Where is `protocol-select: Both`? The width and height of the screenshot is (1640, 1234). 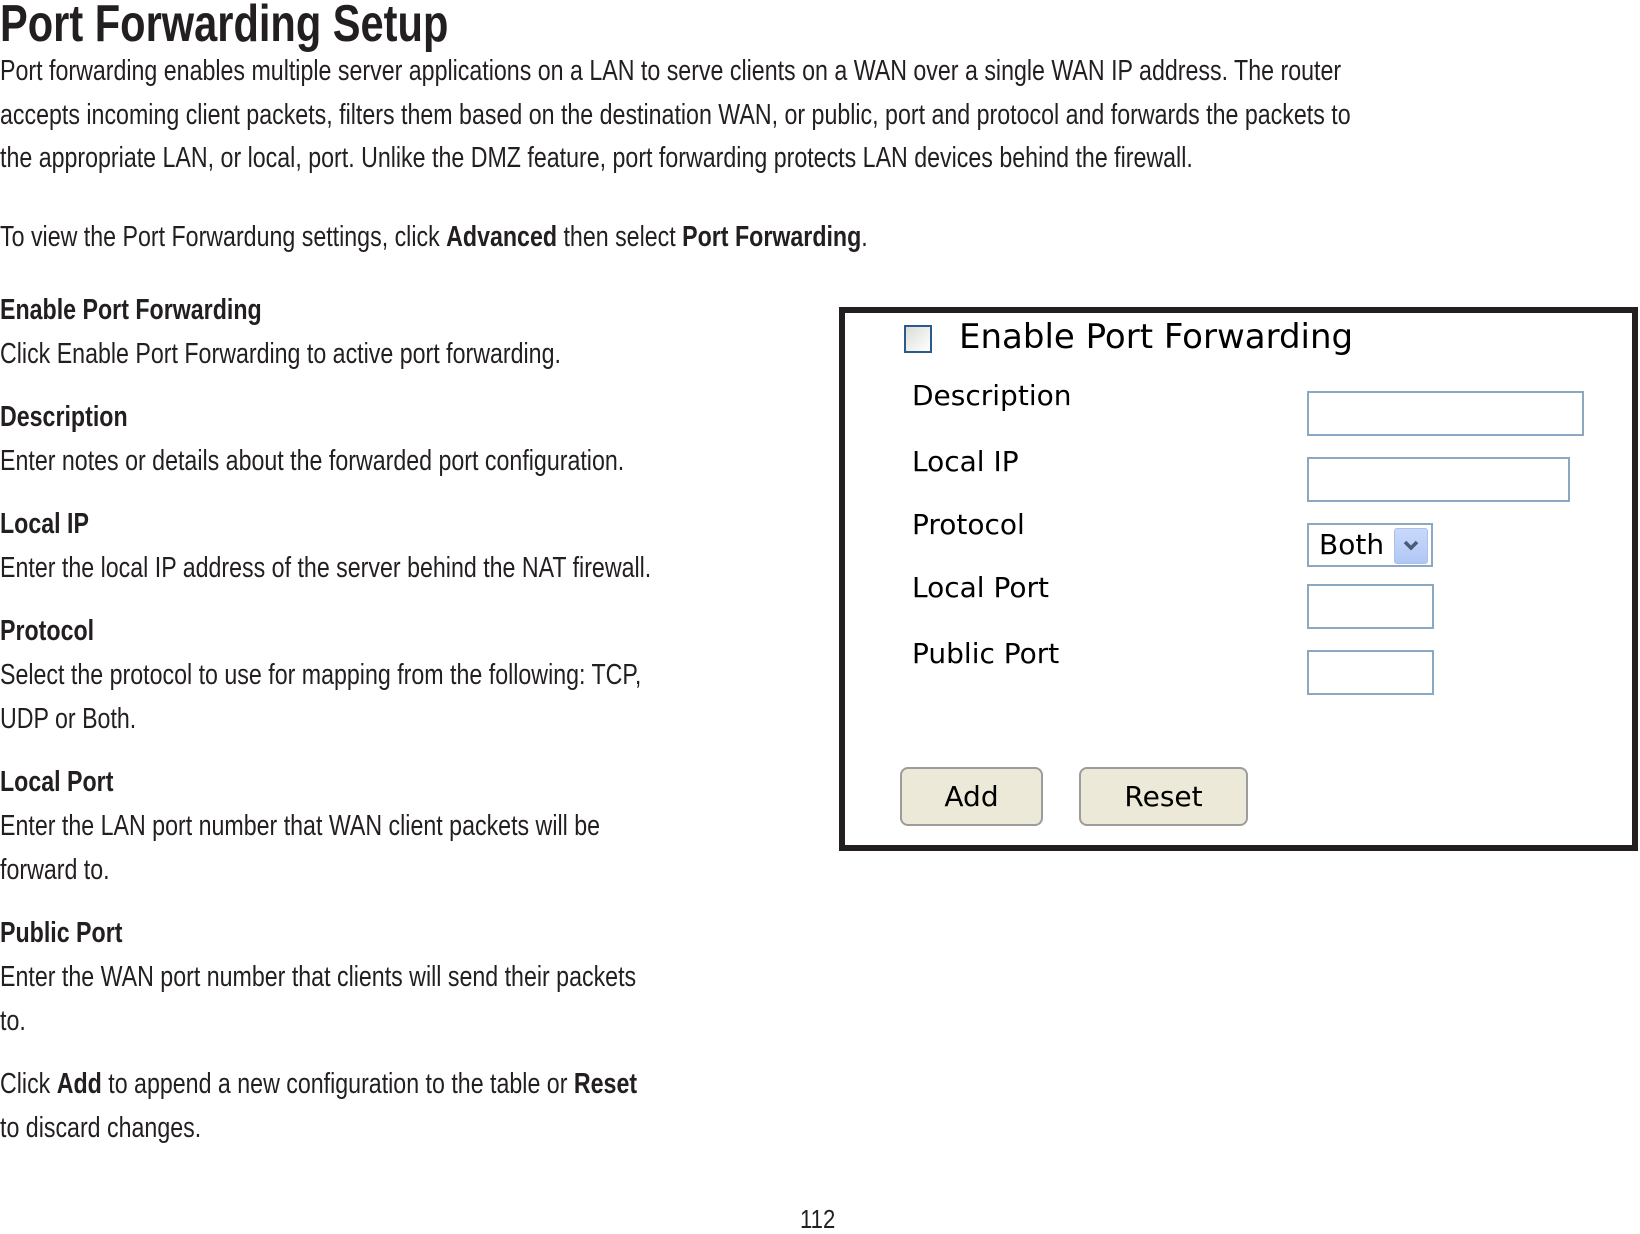 protocol-select: Both is located at coordinates (1370, 545).